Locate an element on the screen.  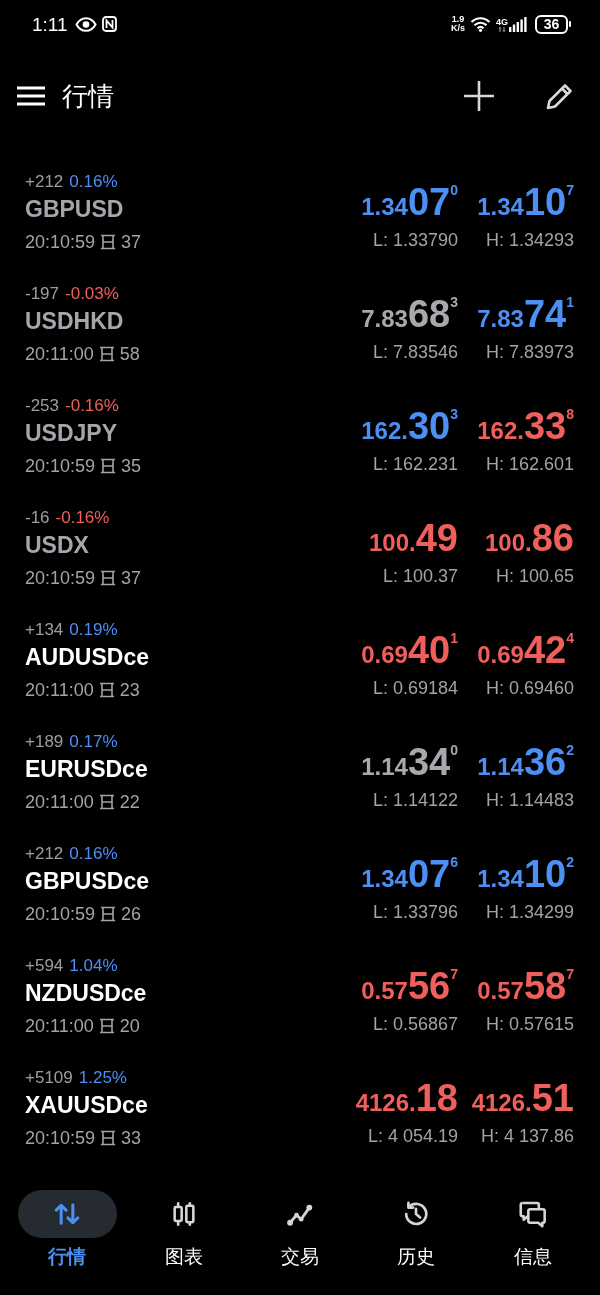
symbol-name: AUDUSDce is located at coordinates (87, 657).